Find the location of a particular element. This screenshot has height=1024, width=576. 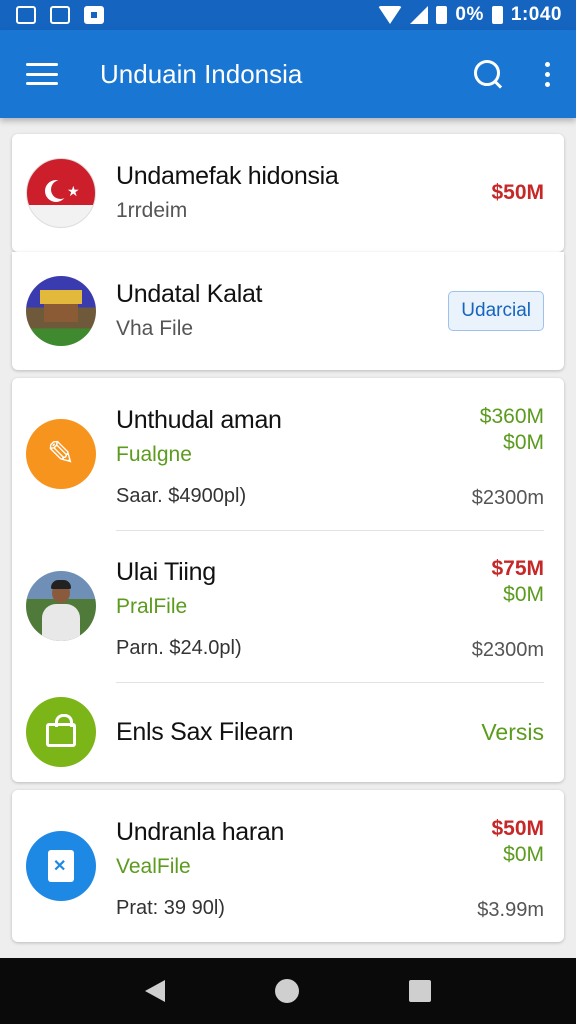

item-title: Ulai Tiing is located at coordinates (166, 572).